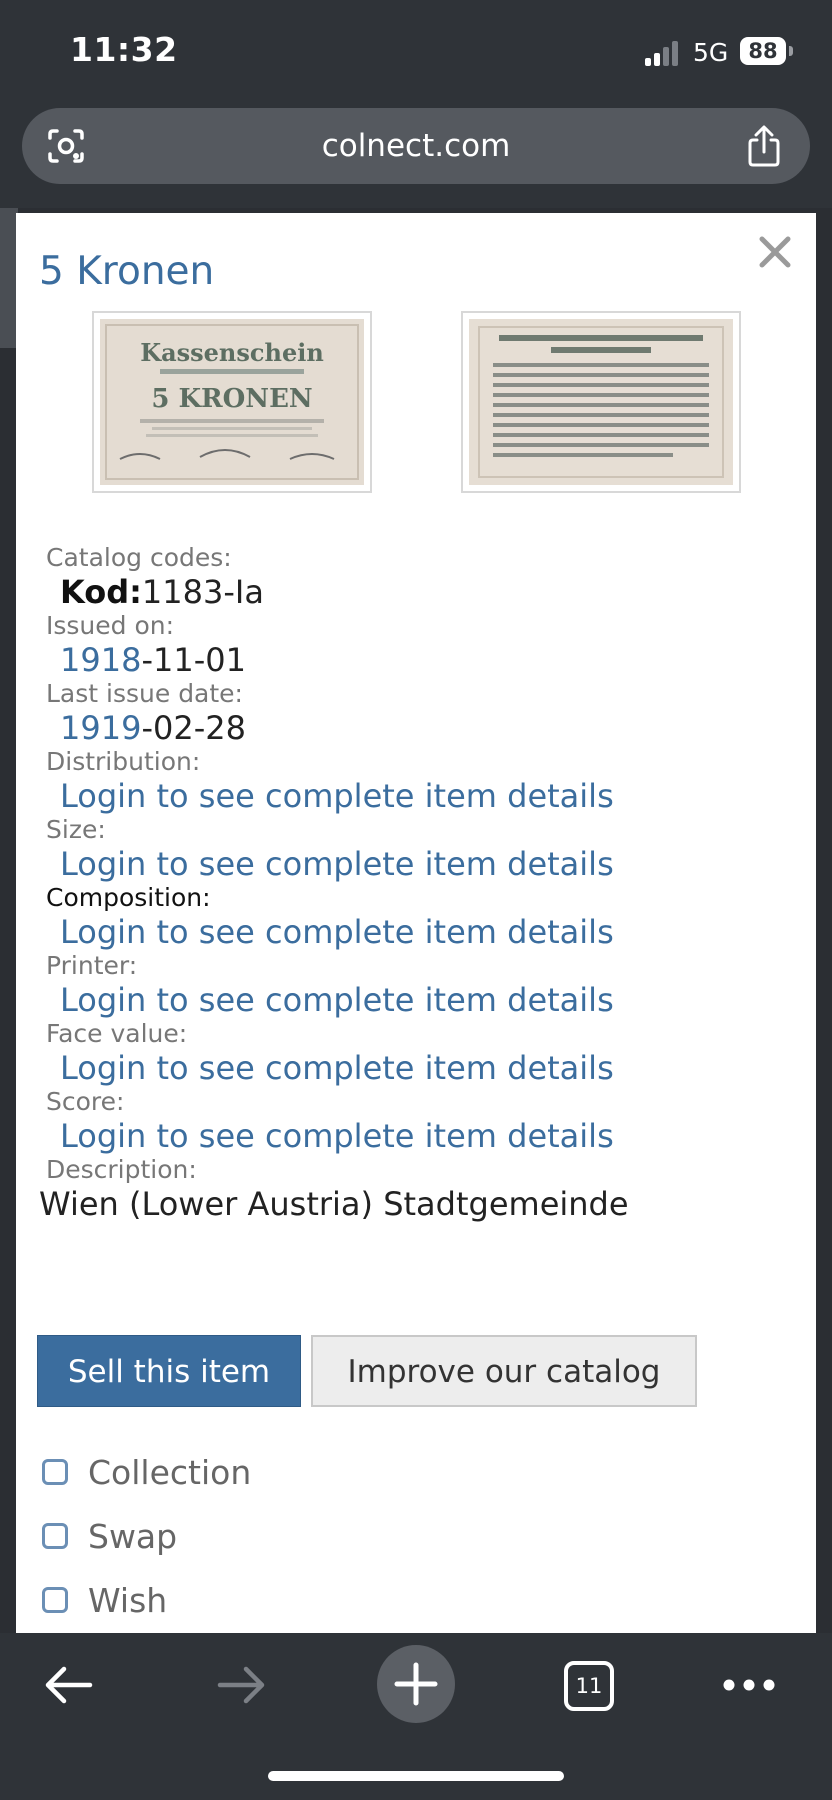 The width and height of the screenshot is (832, 1800). I want to click on status-bar: 11:32 5G 88, so click(416, 50).